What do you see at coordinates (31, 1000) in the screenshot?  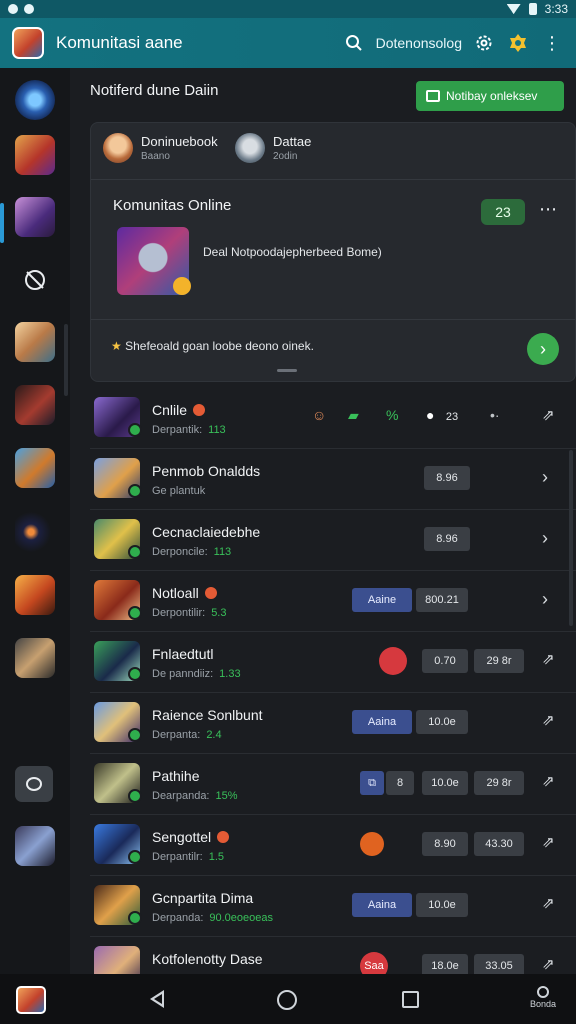 I see `nav-app-icon` at bounding box center [31, 1000].